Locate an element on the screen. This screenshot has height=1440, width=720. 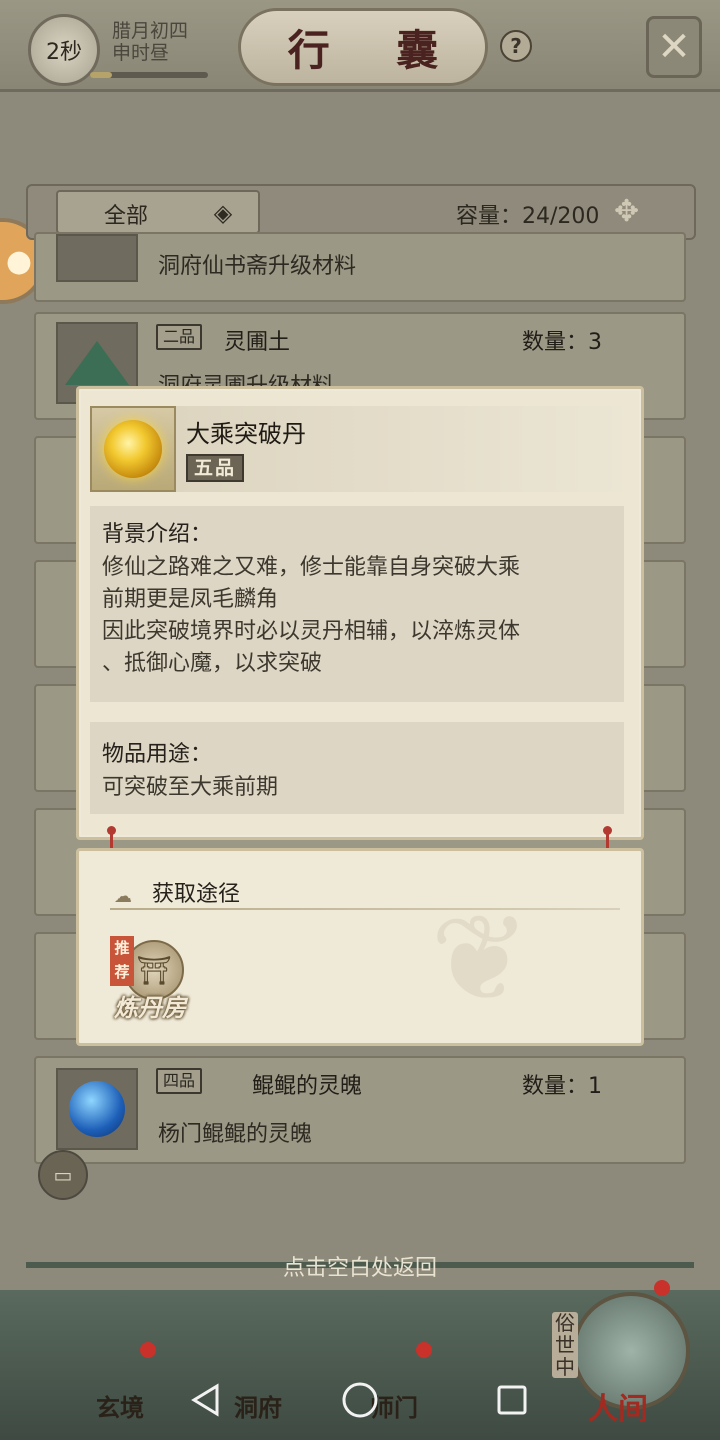
background-title: 背景介绍： is located at coordinates (157, 534).